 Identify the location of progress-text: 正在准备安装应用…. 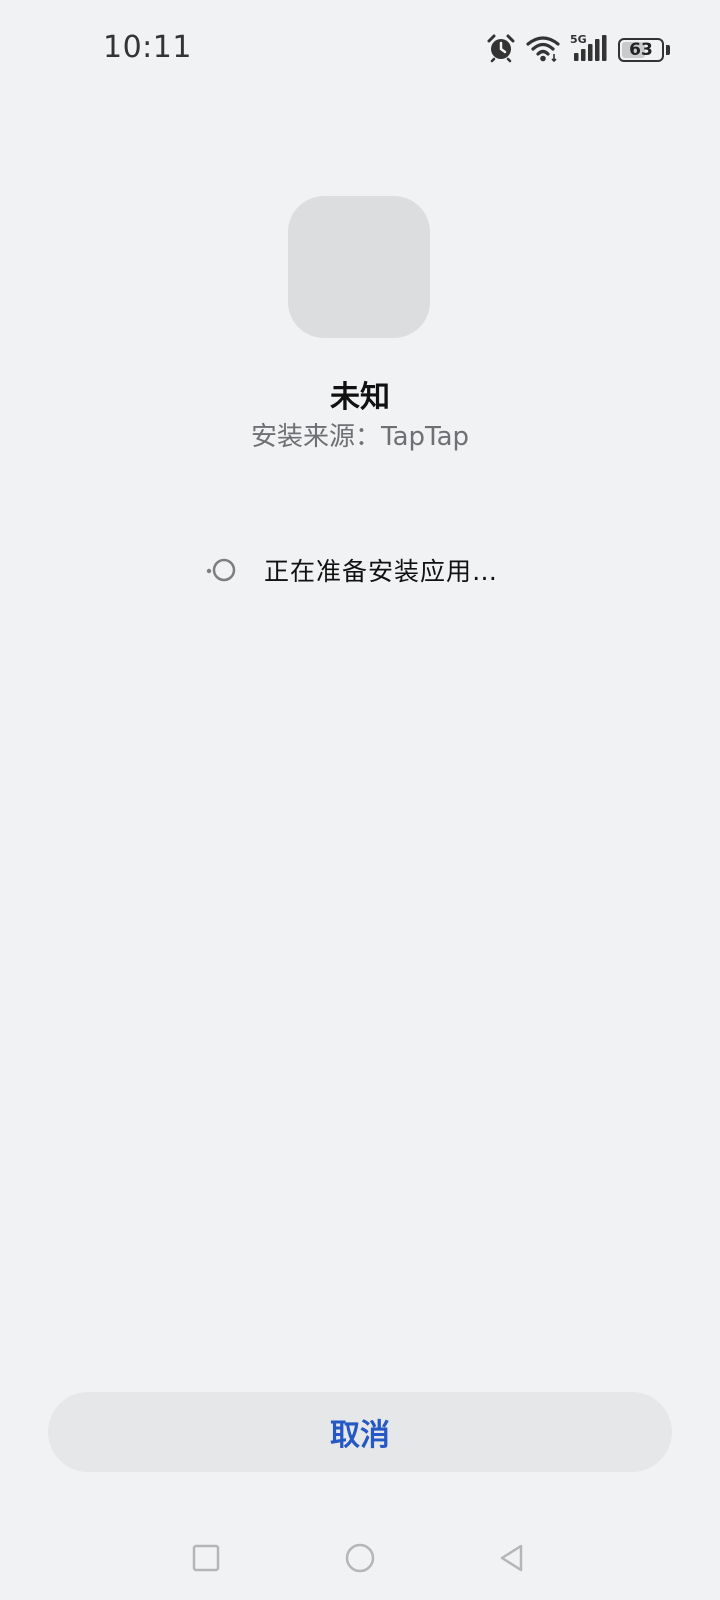
(381, 571).